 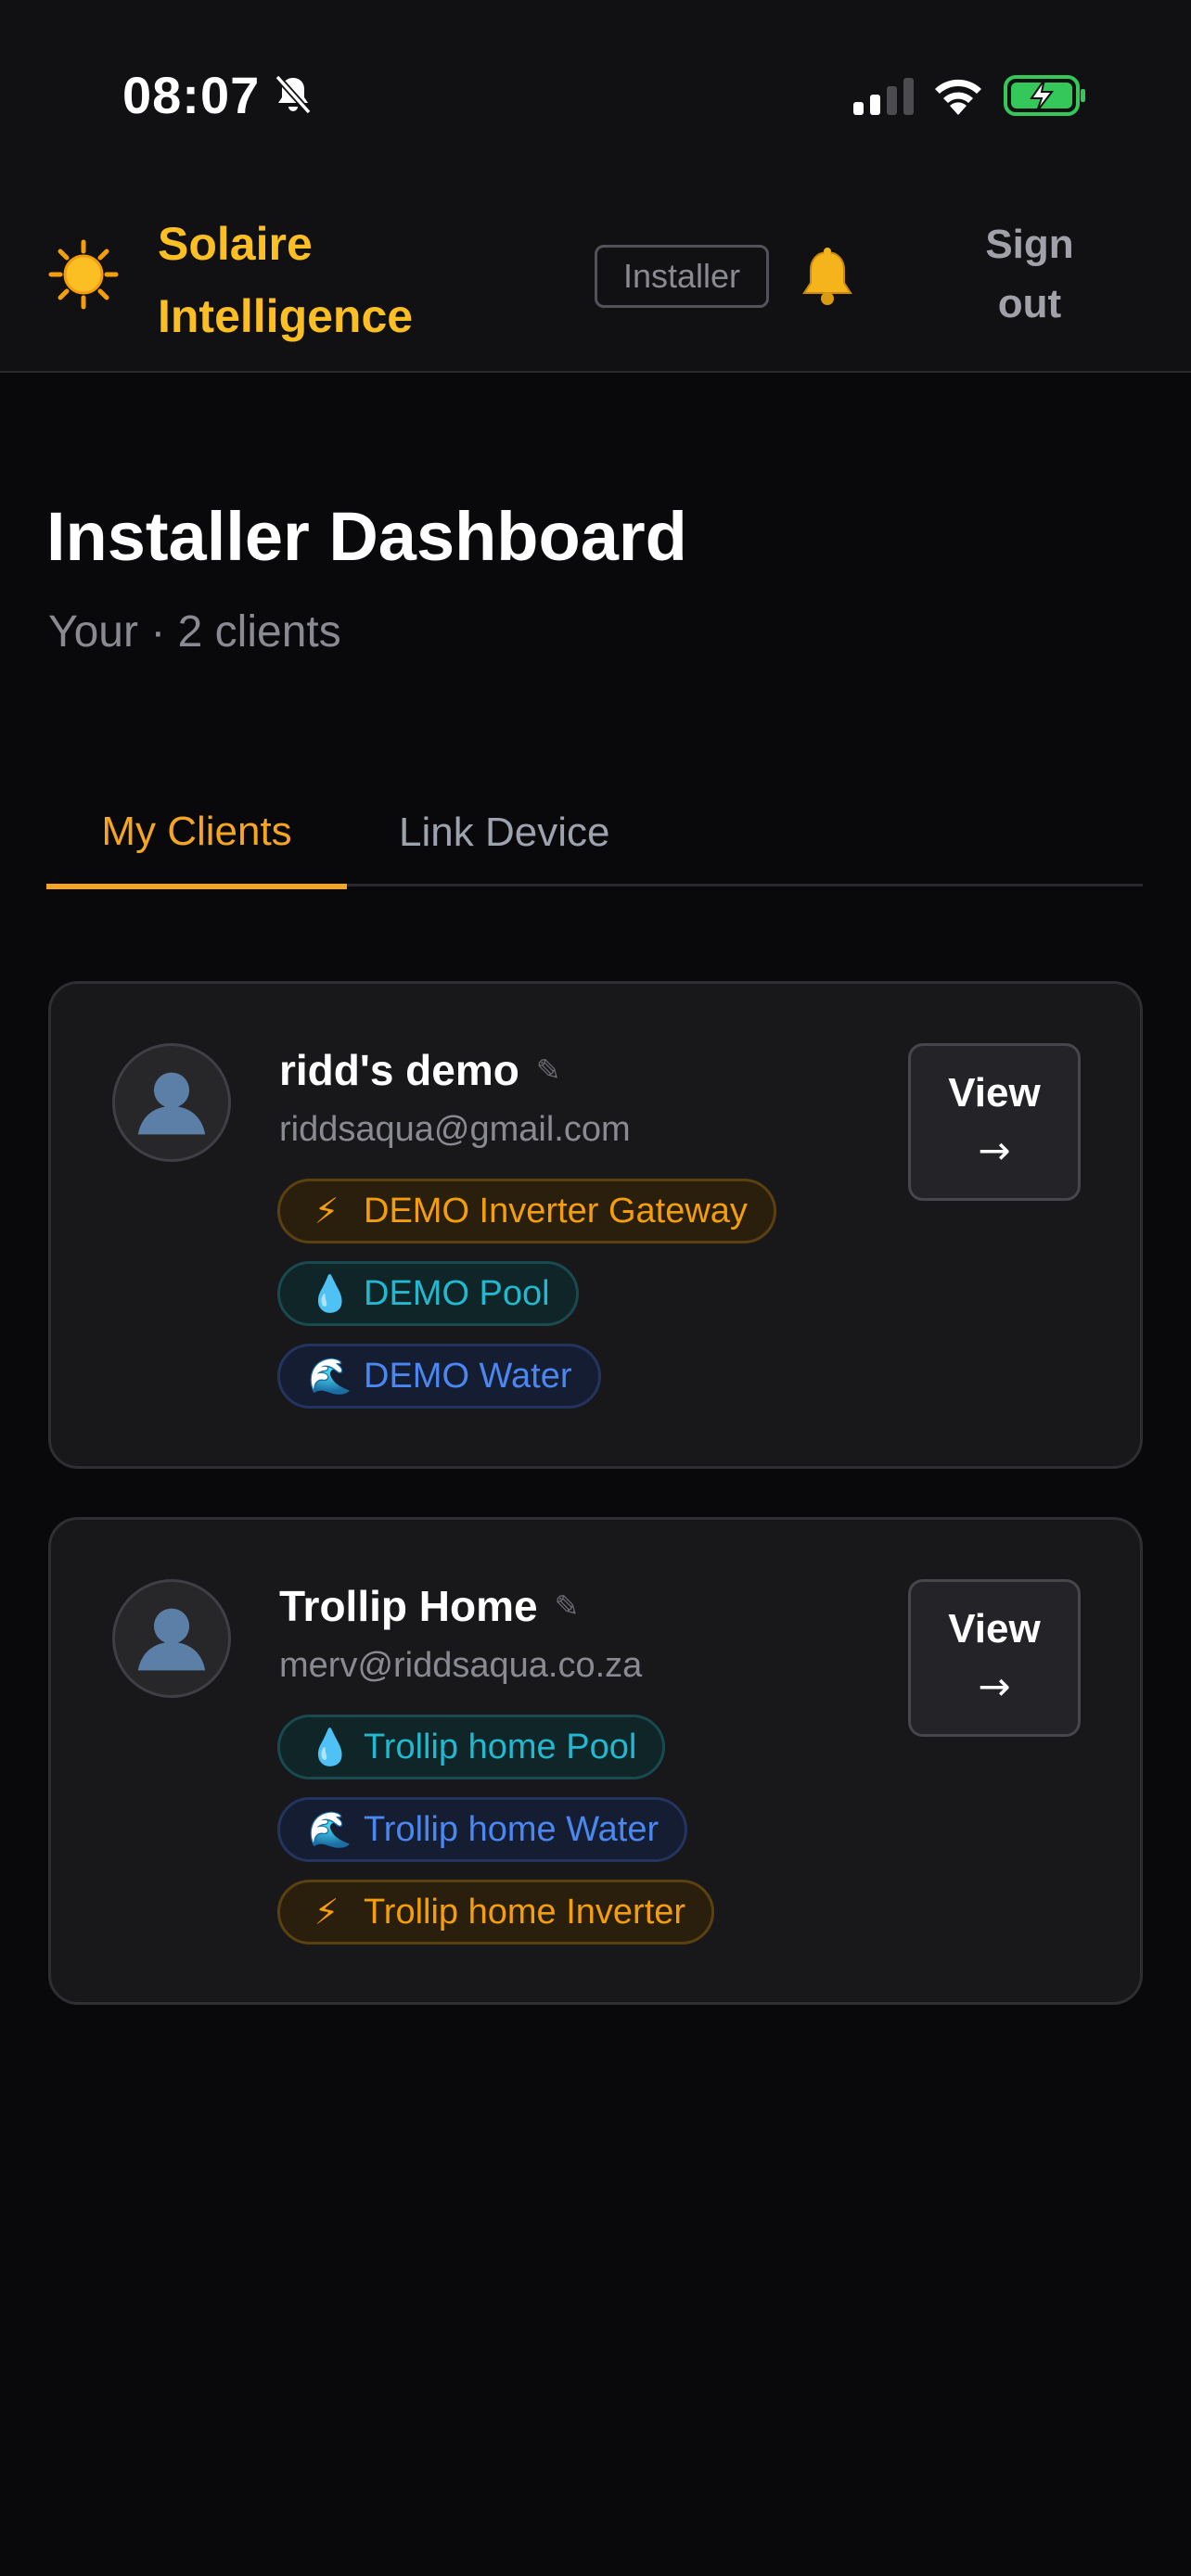 I want to click on tab-my-clients: My Clients, so click(x=196, y=834).